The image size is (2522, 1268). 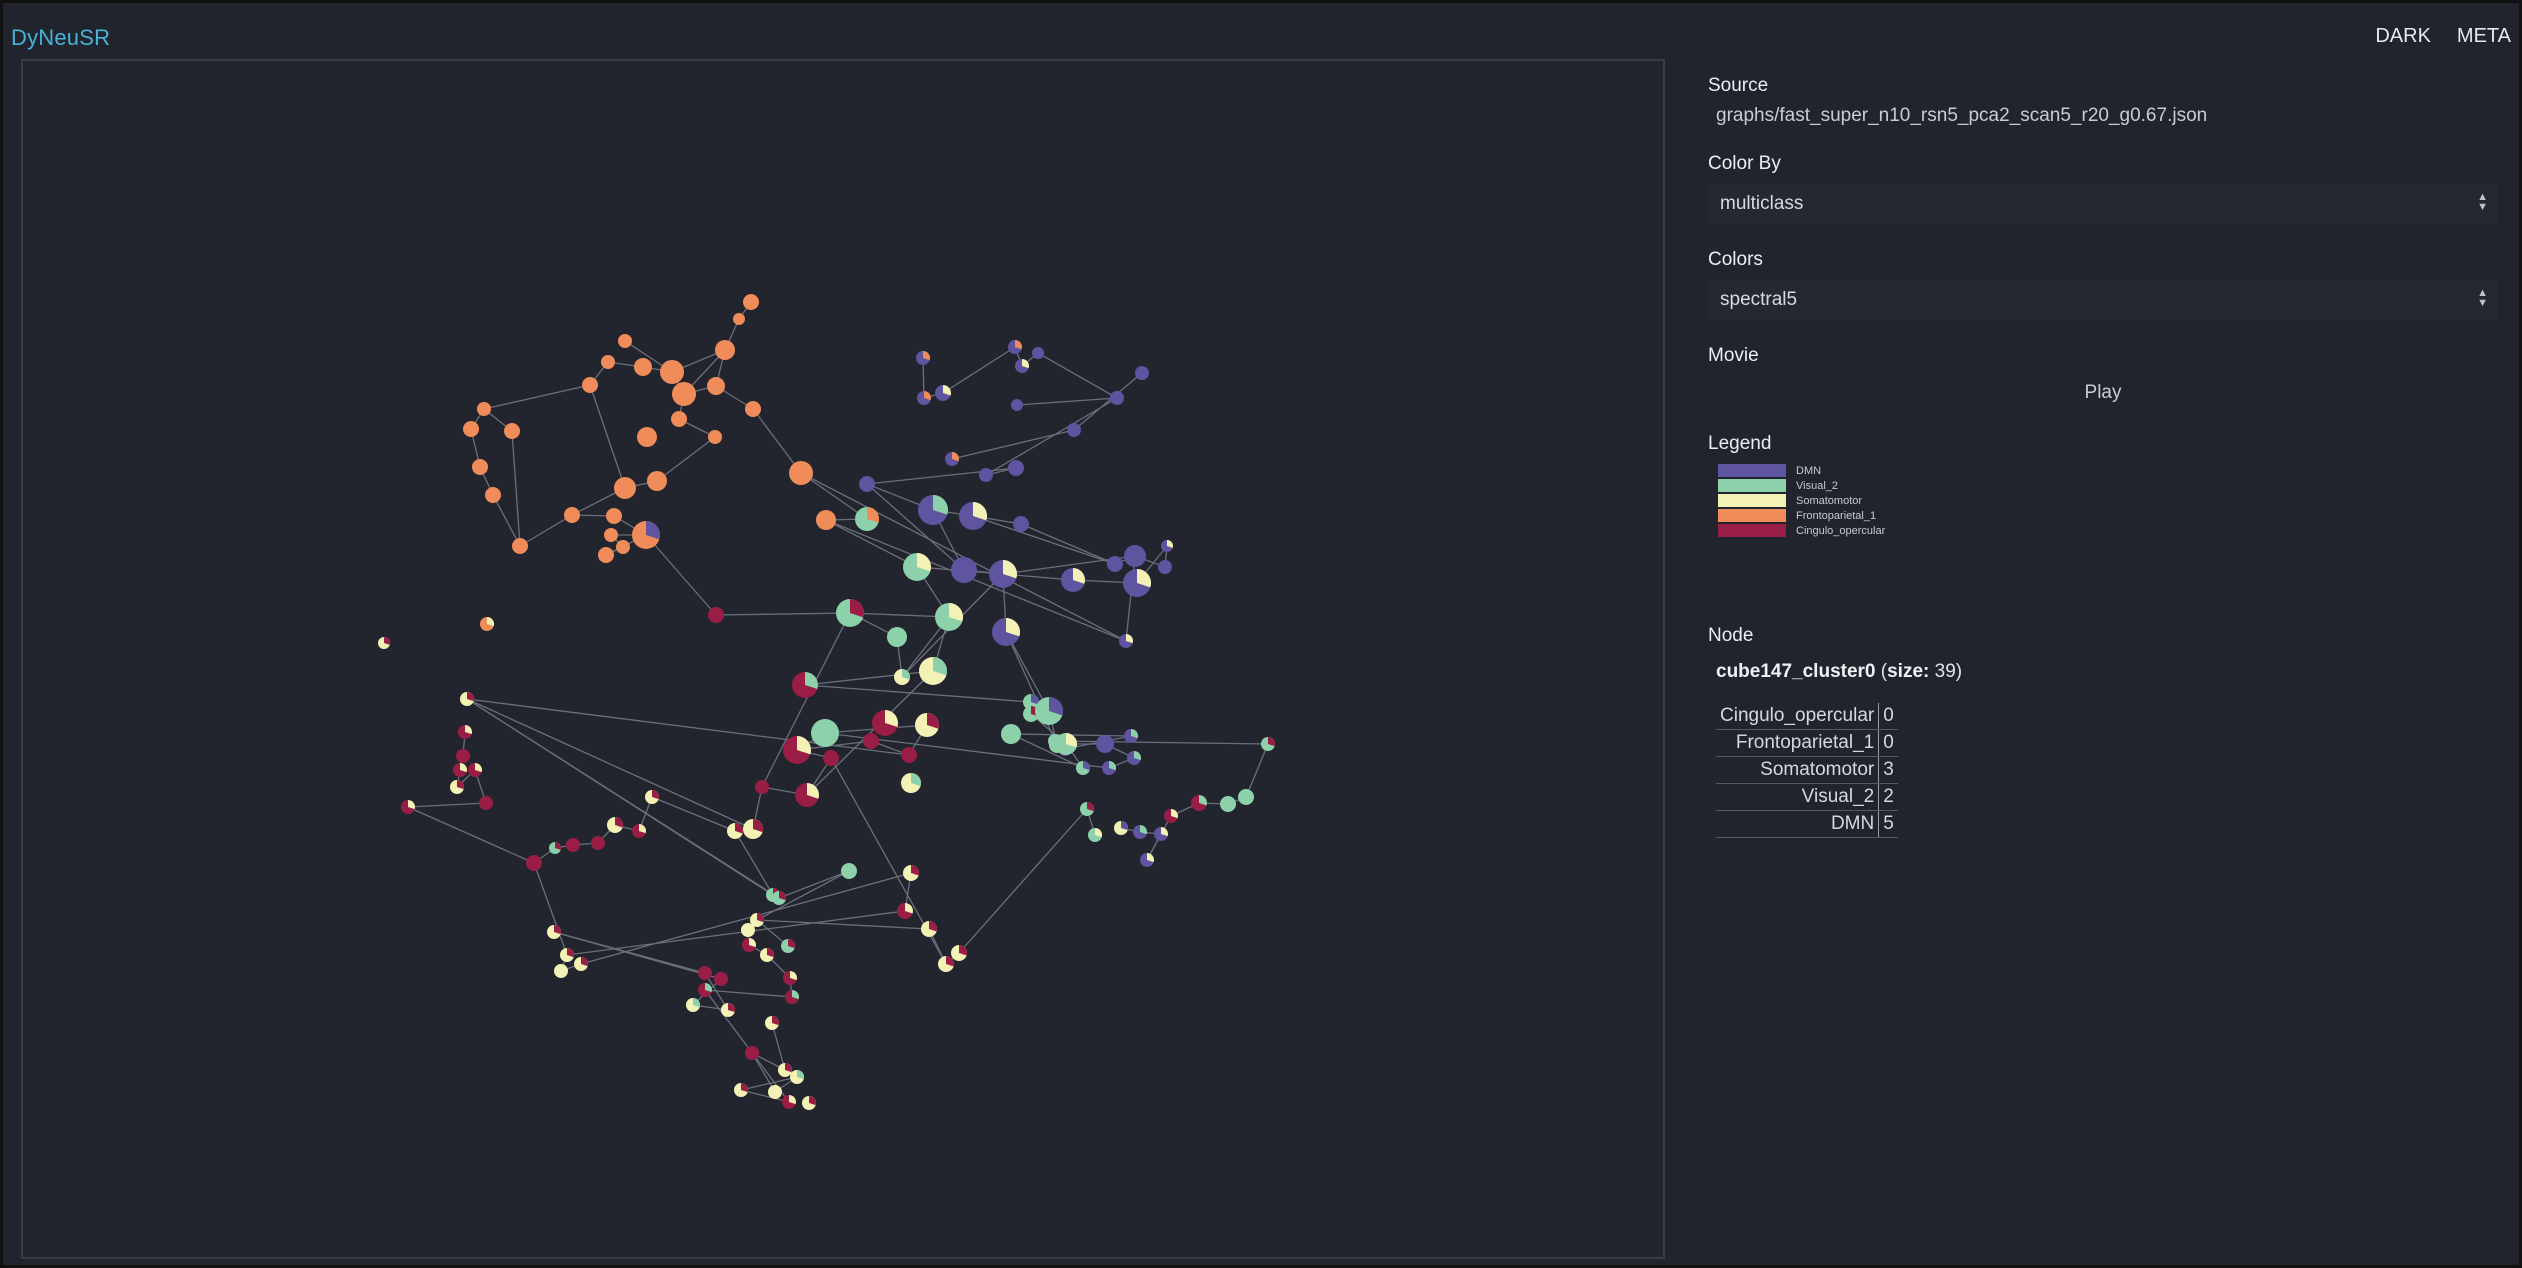 I want to click on color-by-select: multiclass ▲ ▼, so click(x=2103, y=204).